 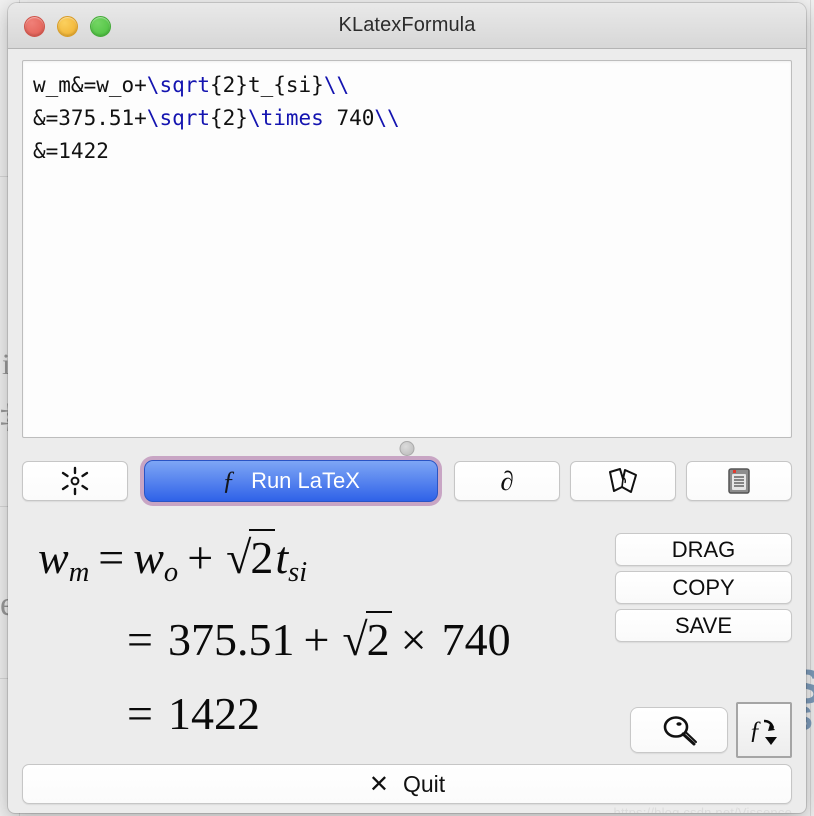 What do you see at coordinates (298, 572) in the screenshot?
I see `math-subscript: si` at bounding box center [298, 572].